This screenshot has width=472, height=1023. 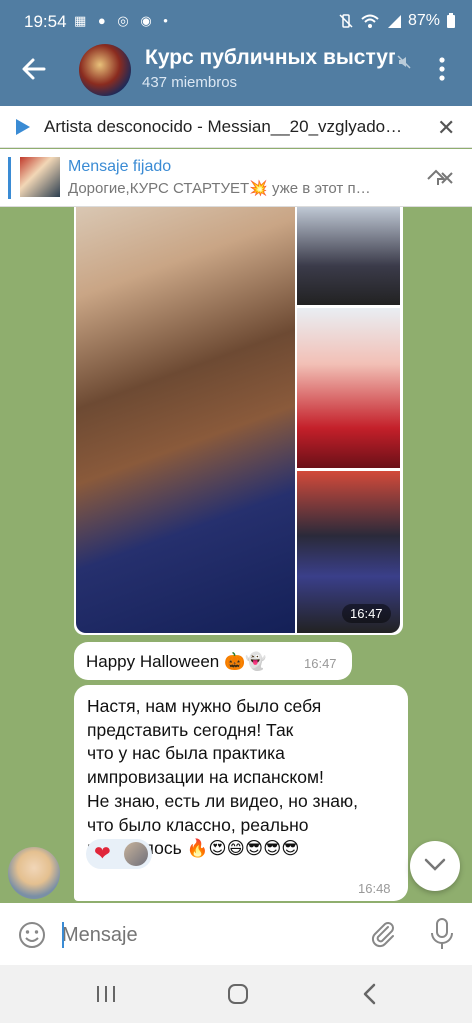 I want to click on muted-icon, so click(x=404, y=62).